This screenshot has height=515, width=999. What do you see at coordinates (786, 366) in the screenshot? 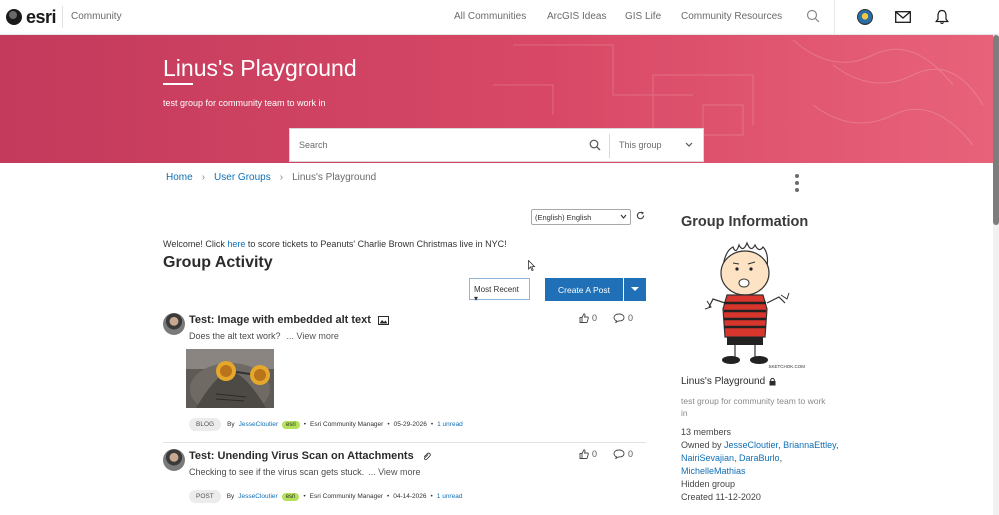
I see `image-credit: SKETCHOK.COM` at bounding box center [786, 366].